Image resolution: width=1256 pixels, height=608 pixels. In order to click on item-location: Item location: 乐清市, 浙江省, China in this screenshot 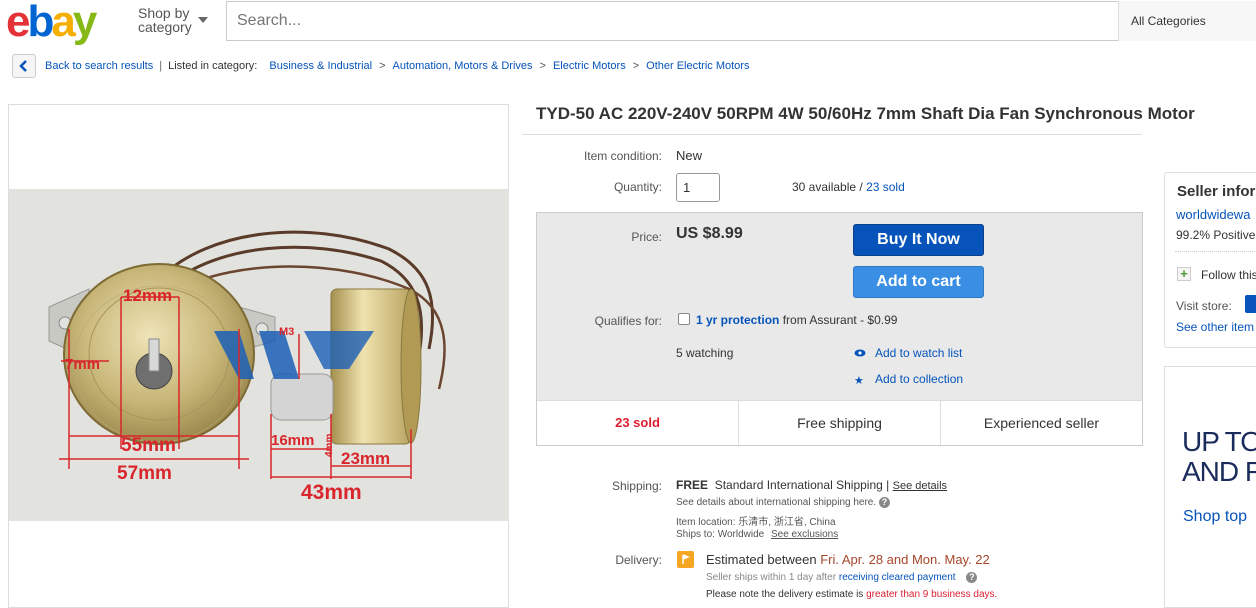, I will do `click(756, 522)`.